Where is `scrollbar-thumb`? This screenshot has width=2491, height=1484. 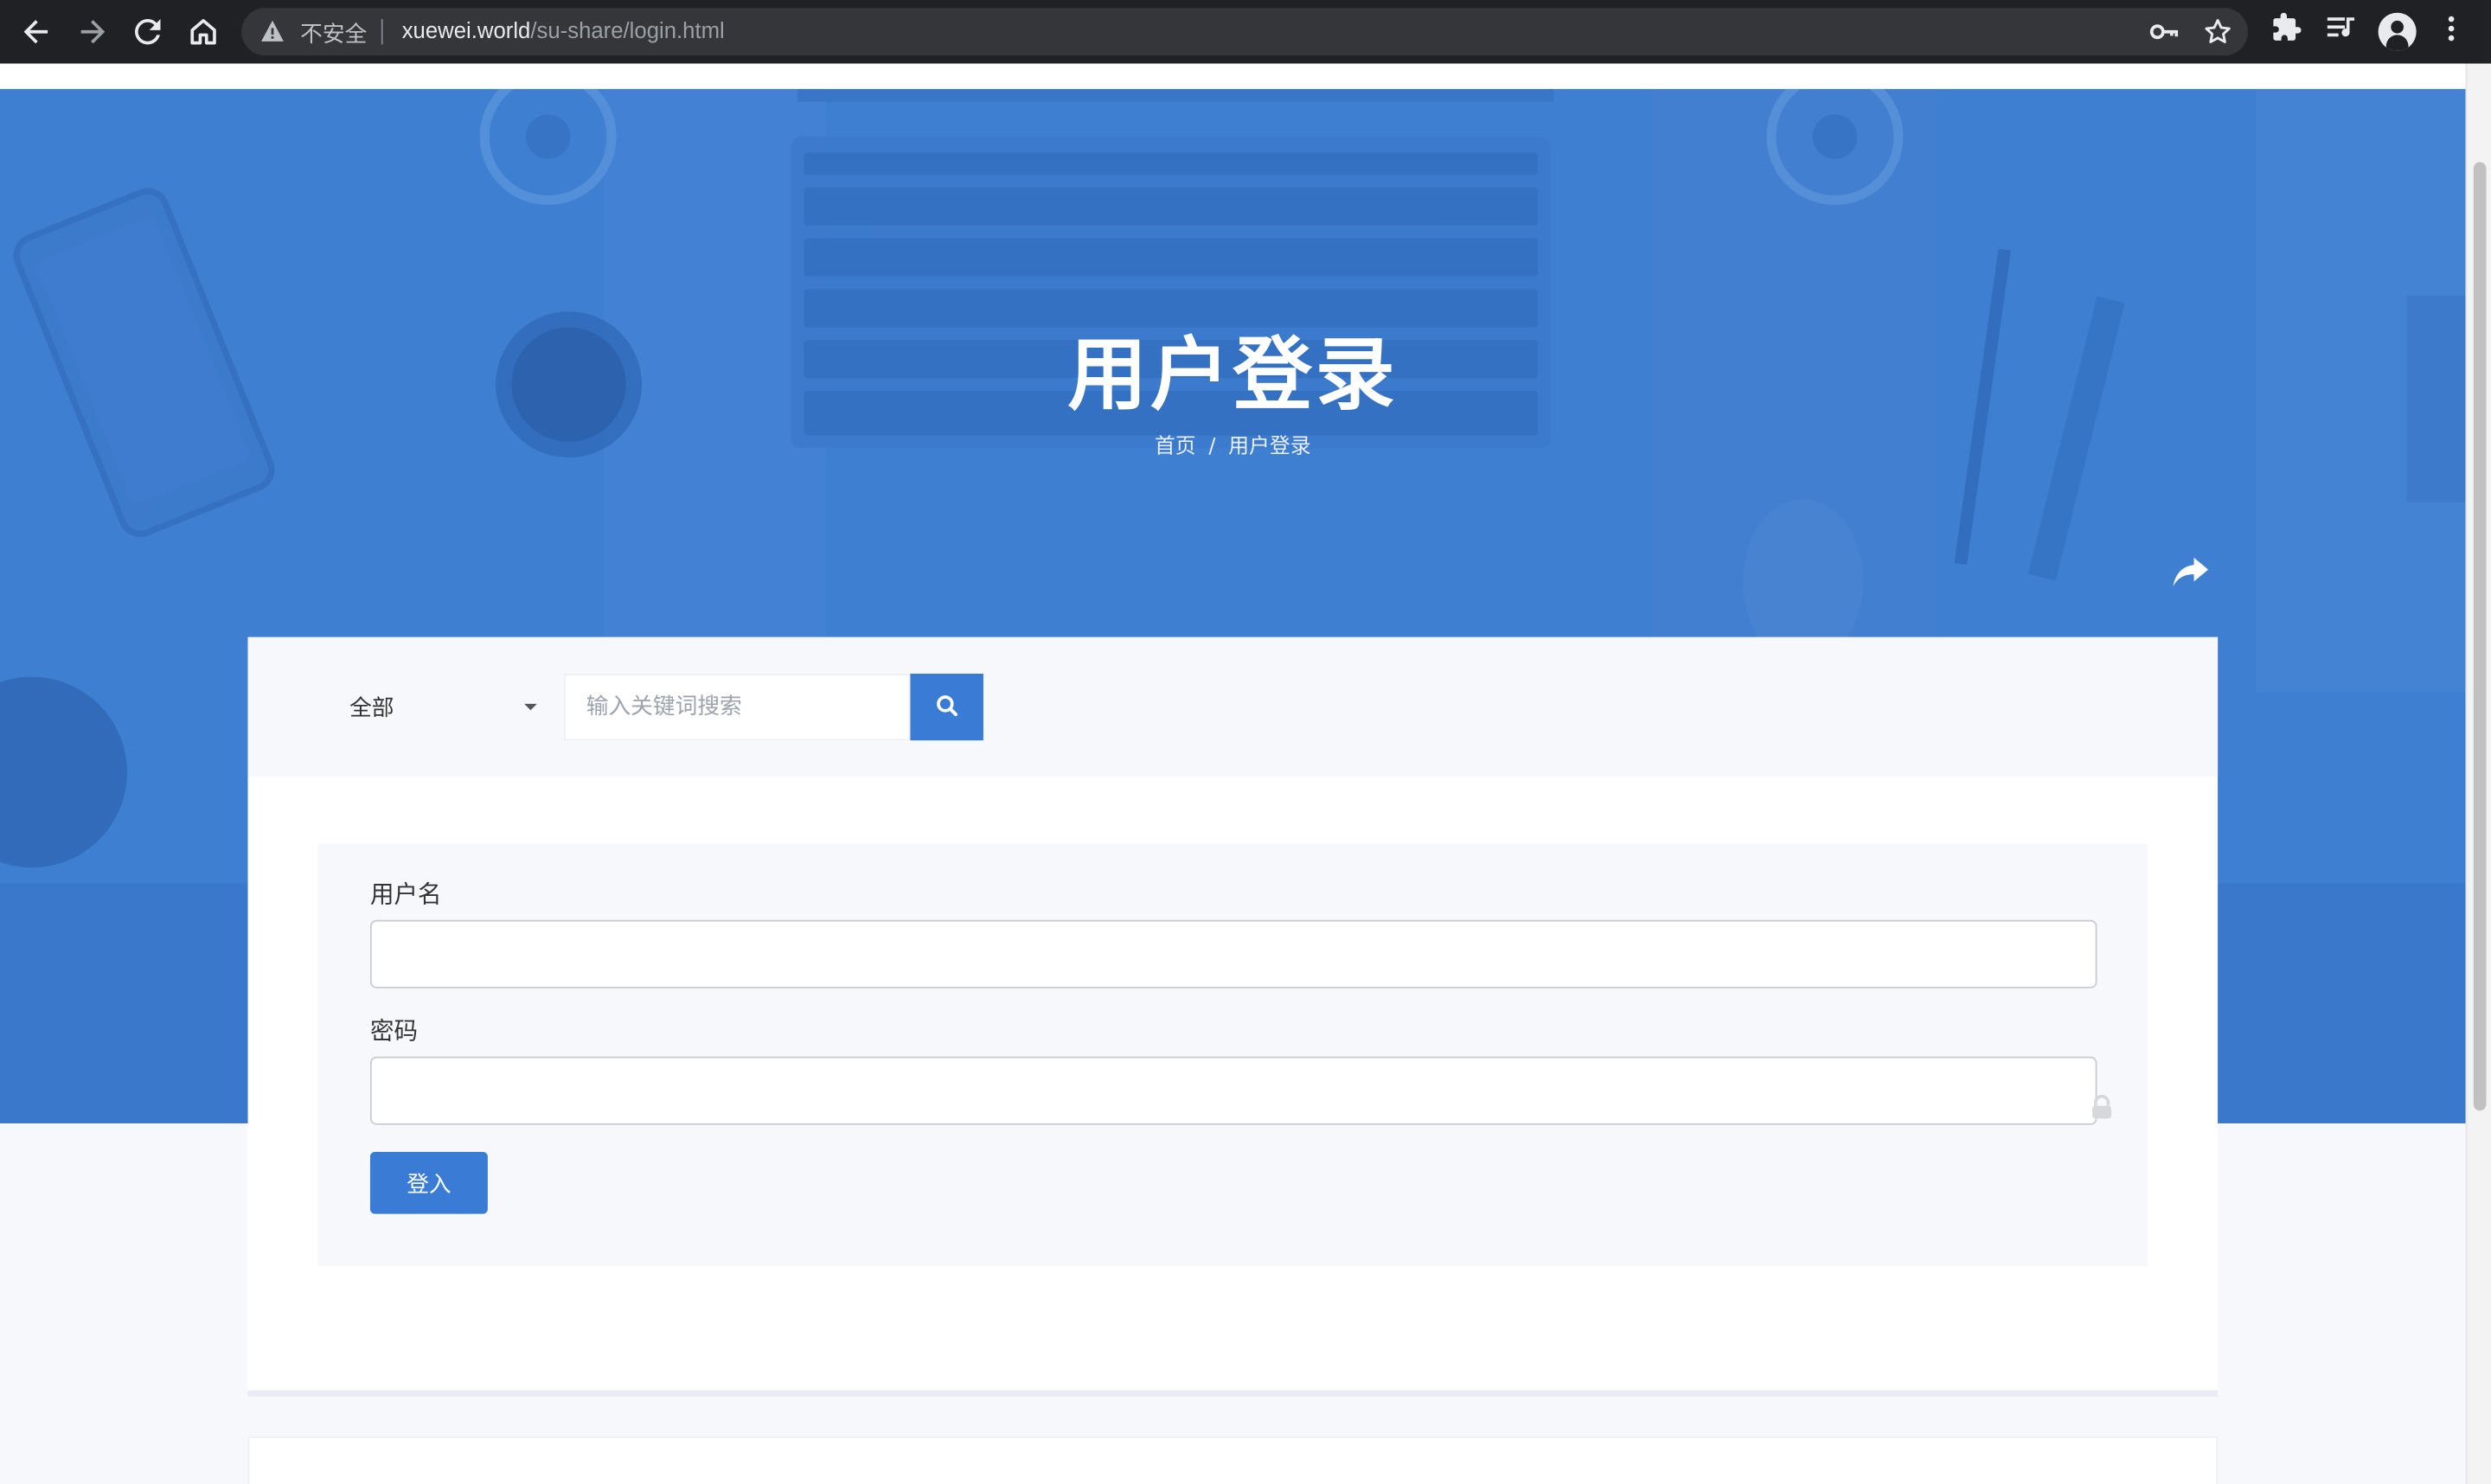
scrollbar-thumb is located at coordinates (2480, 636).